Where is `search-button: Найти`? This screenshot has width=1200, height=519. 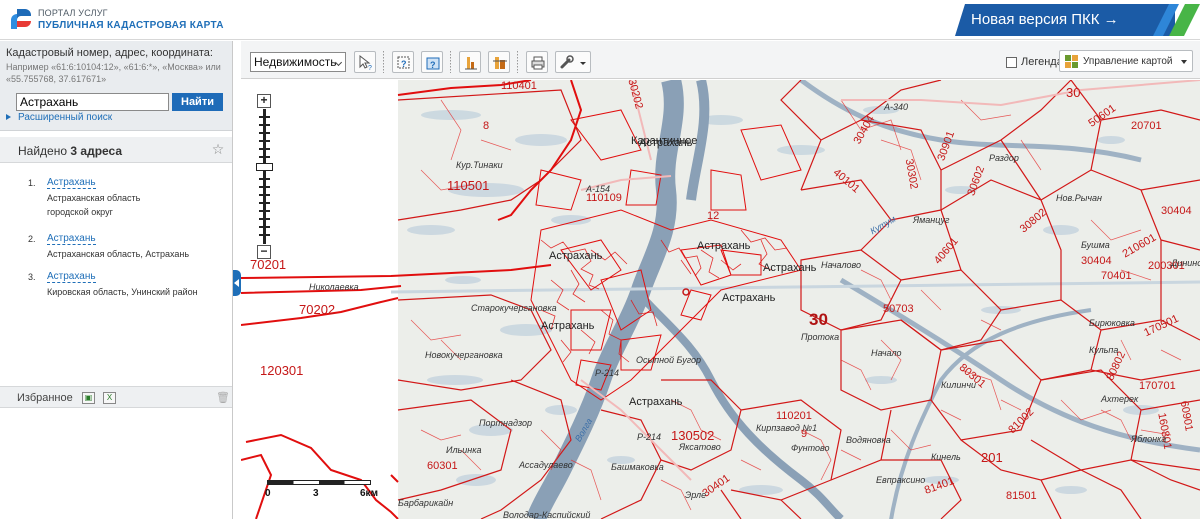 search-button: Найти is located at coordinates (197, 102).